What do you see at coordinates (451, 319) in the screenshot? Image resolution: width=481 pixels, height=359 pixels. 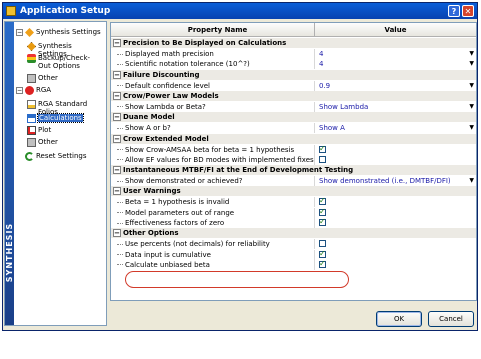 I see `cancel-button: Cancel` at bounding box center [451, 319].